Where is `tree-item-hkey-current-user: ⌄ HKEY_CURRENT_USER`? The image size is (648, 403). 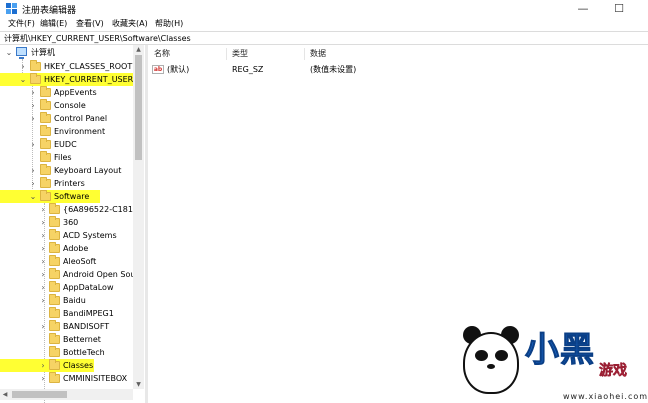
tree-item-hkey-current-user: ⌄ HKEY_CURRENT_USER is located at coordinates (66, 79).